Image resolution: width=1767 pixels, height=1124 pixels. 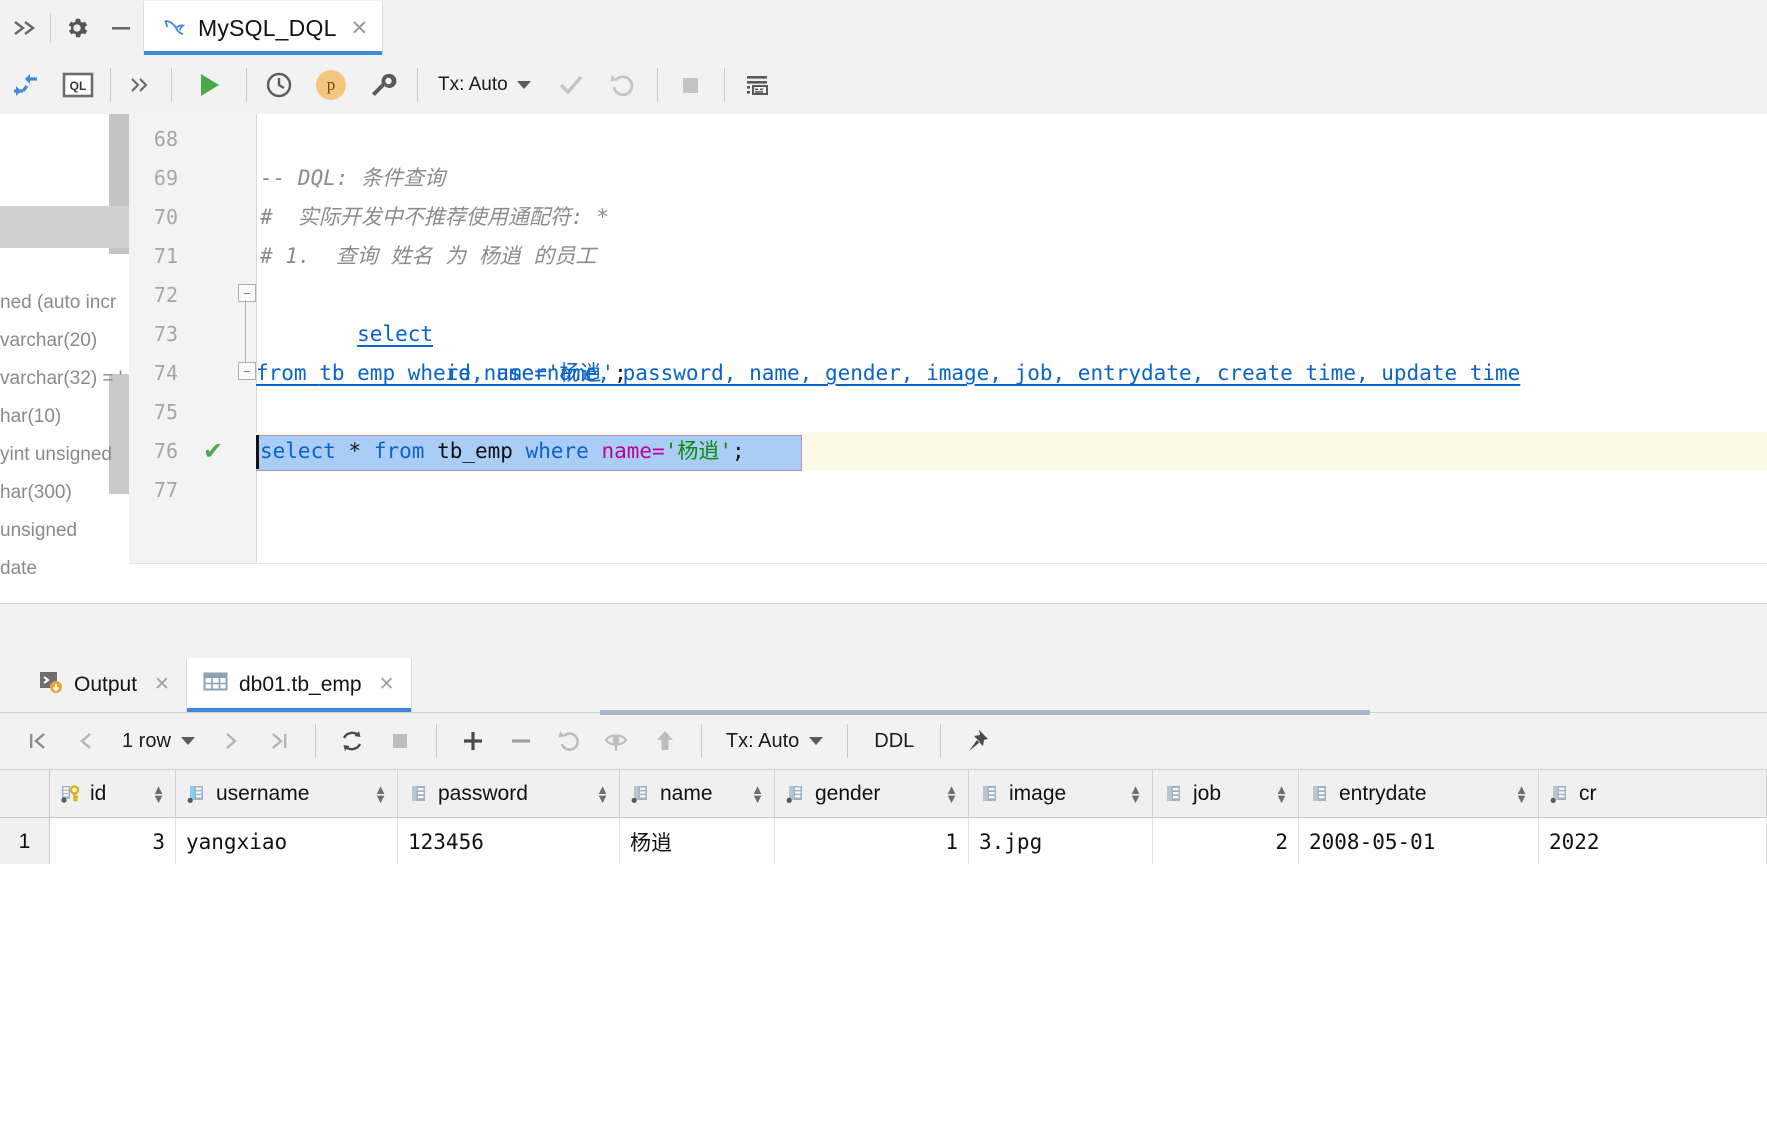 What do you see at coordinates (77, 28) in the screenshot?
I see `settings-gear-icon` at bounding box center [77, 28].